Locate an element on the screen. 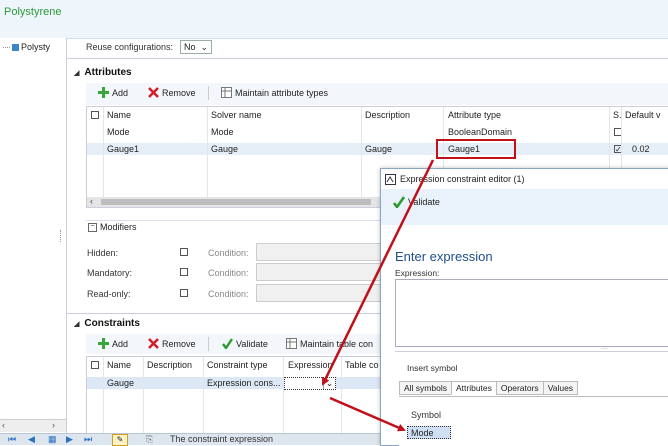  arrow-to-expression is located at coordinates (378, 272).